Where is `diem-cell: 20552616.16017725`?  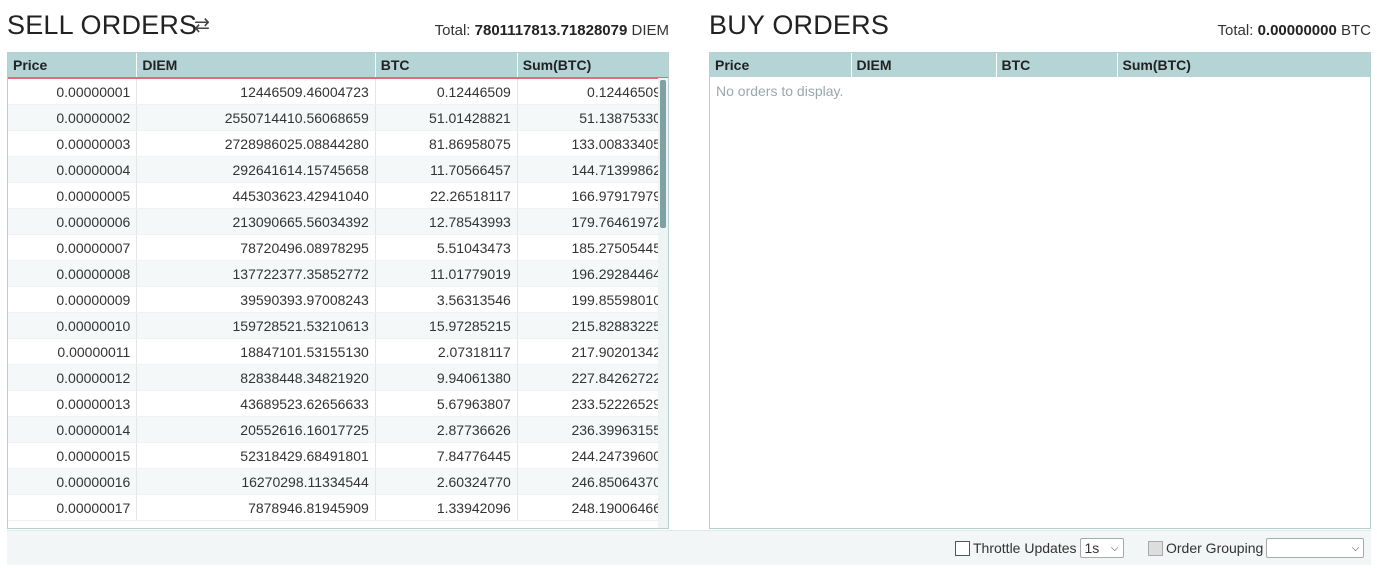 diem-cell: 20552616.16017725 is located at coordinates (256, 429).